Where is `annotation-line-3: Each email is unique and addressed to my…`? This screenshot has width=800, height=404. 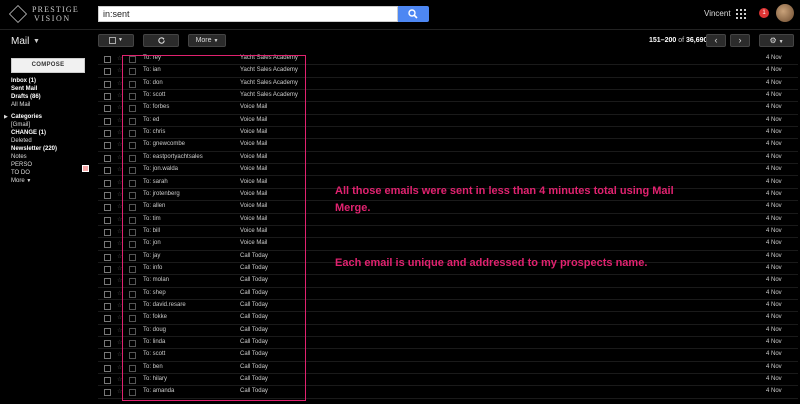
annotation-line-3: Each email is unique and addressed to my… is located at coordinates (491, 263).